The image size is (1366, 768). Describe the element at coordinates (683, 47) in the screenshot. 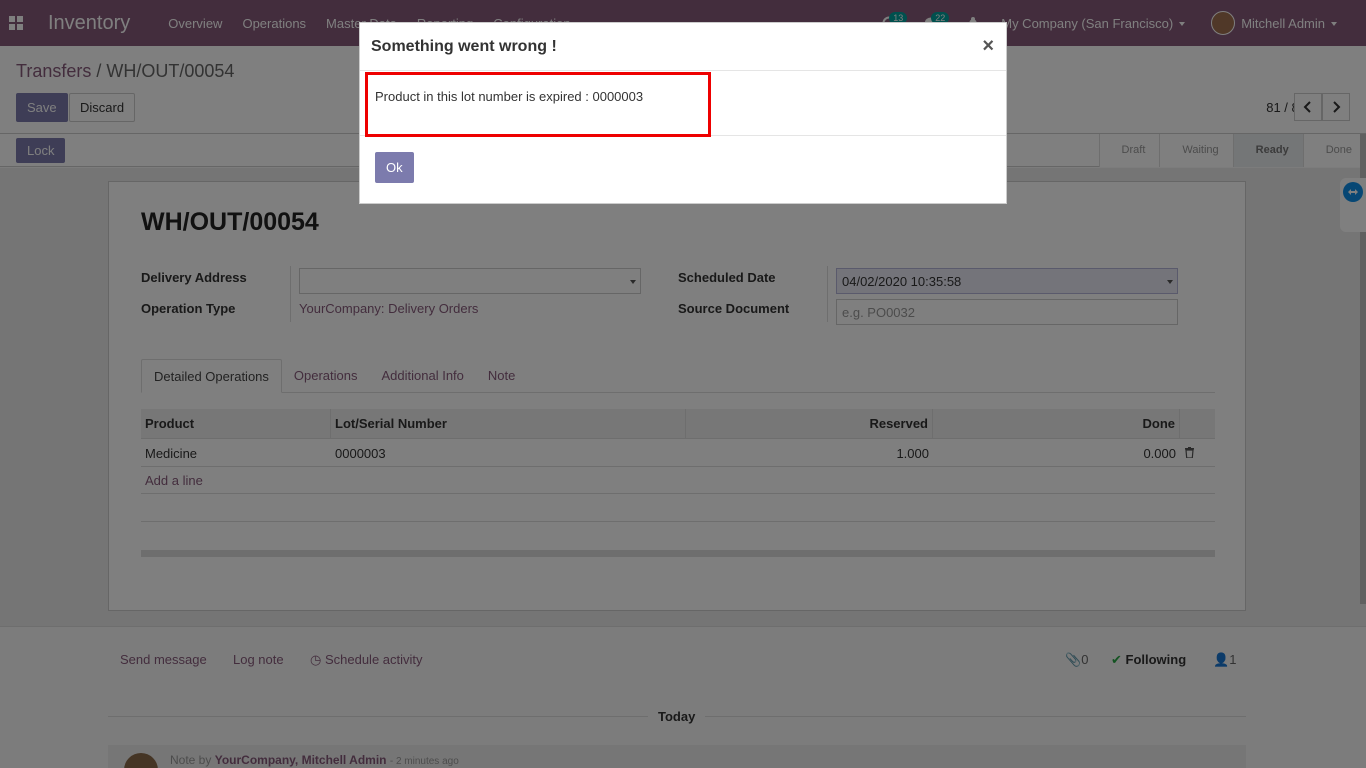

I see `dialog-header: Something went wrong ! ×` at that location.